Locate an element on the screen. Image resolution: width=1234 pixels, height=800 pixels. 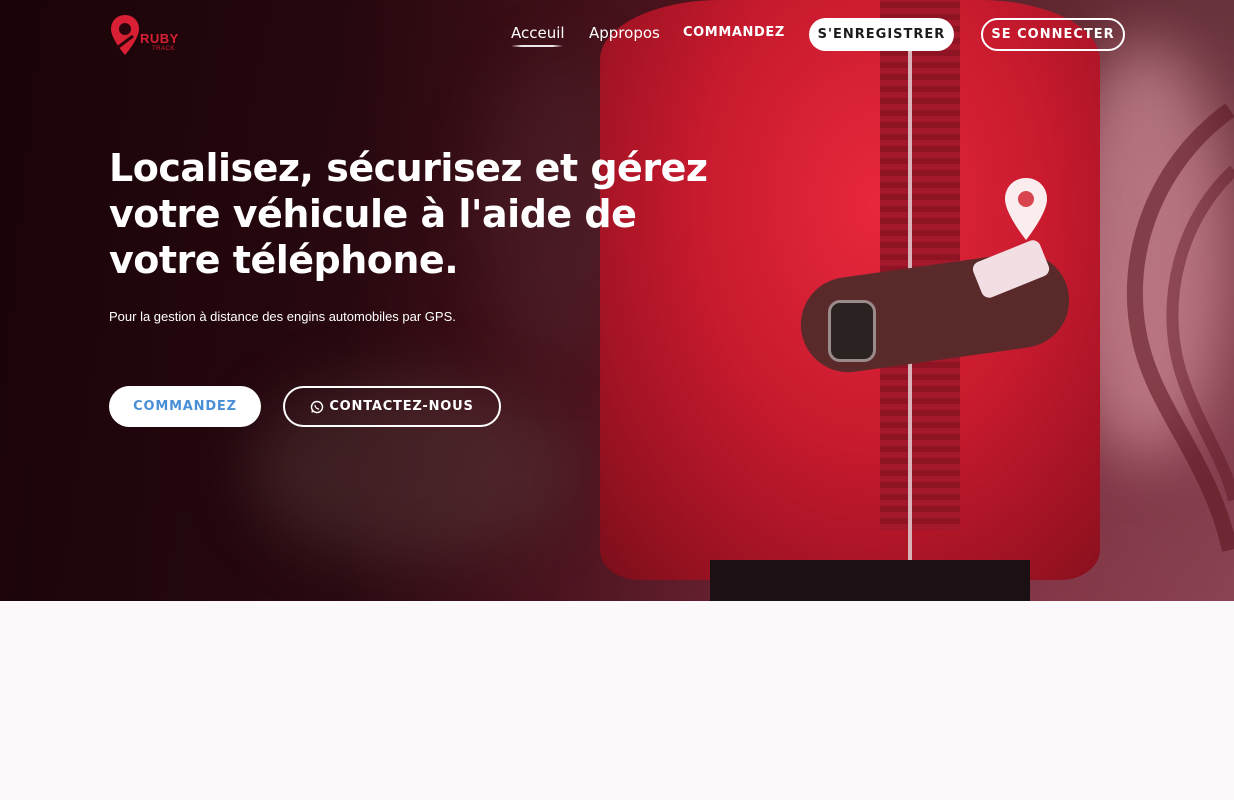
whatsapp-icon is located at coordinates (317, 406).